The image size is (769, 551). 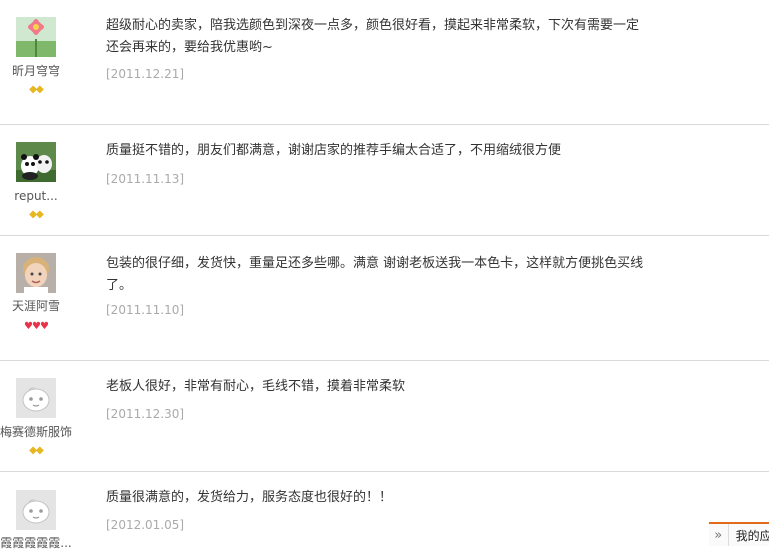 What do you see at coordinates (36, 431) in the screenshot?
I see `username: 梅赛德斯服饰` at bounding box center [36, 431].